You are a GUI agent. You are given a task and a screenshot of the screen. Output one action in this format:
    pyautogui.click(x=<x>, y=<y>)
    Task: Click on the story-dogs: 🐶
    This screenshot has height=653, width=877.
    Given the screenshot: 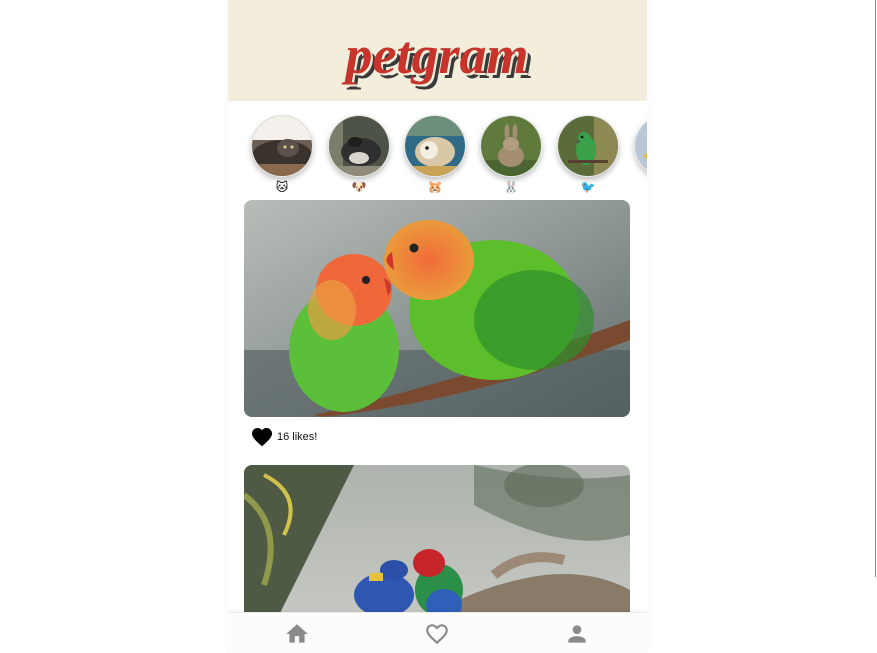 What is the action you would take?
    pyautogui.click(x=359, y=155)
    